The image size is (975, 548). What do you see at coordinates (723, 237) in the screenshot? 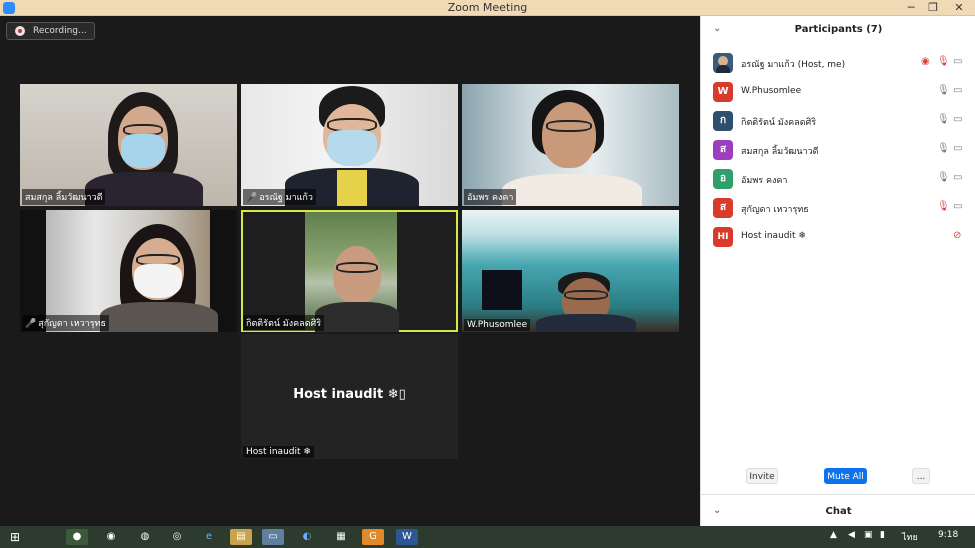
I see `avatar: HI` at bounding box center [723, 237].